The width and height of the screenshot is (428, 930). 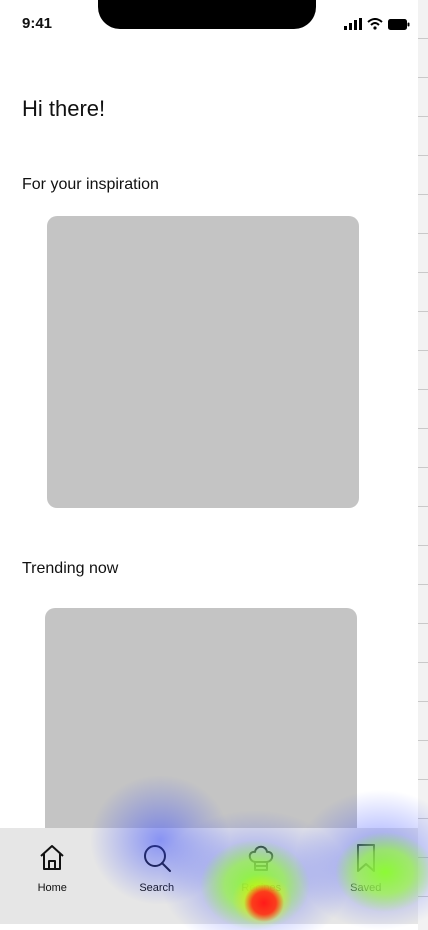 What do you see at coordinates (399, 24) in the screenshot?
I see `battery-icon` at bounding box center [399, 24].